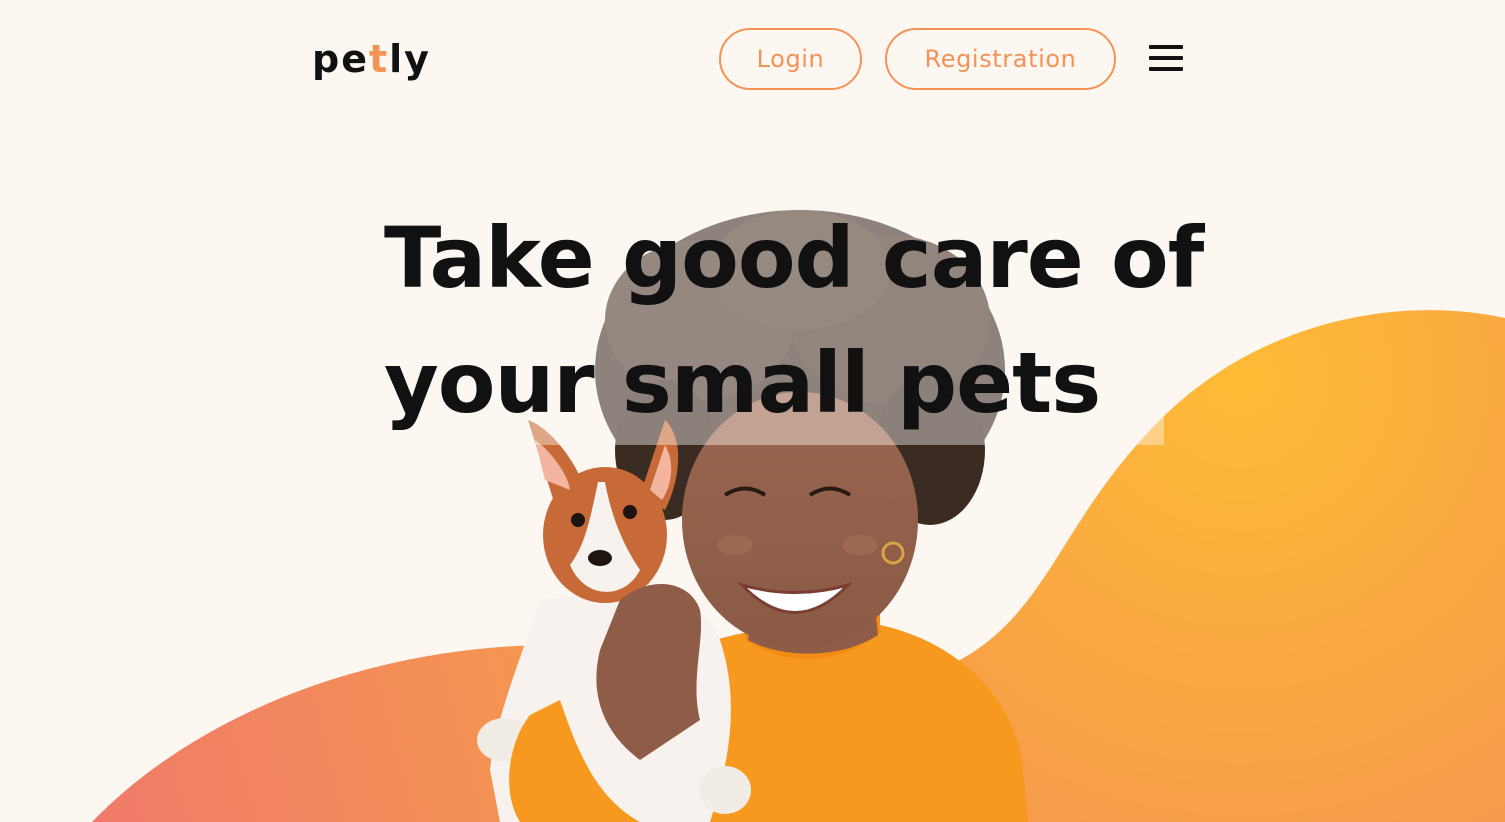 The height and width of the screenshot is (822, 1505). What do you see at coordinates (794, 258) in the screenshot?
I see `hero-title-line-1: Take good care of` at bounding box center [794, 258].